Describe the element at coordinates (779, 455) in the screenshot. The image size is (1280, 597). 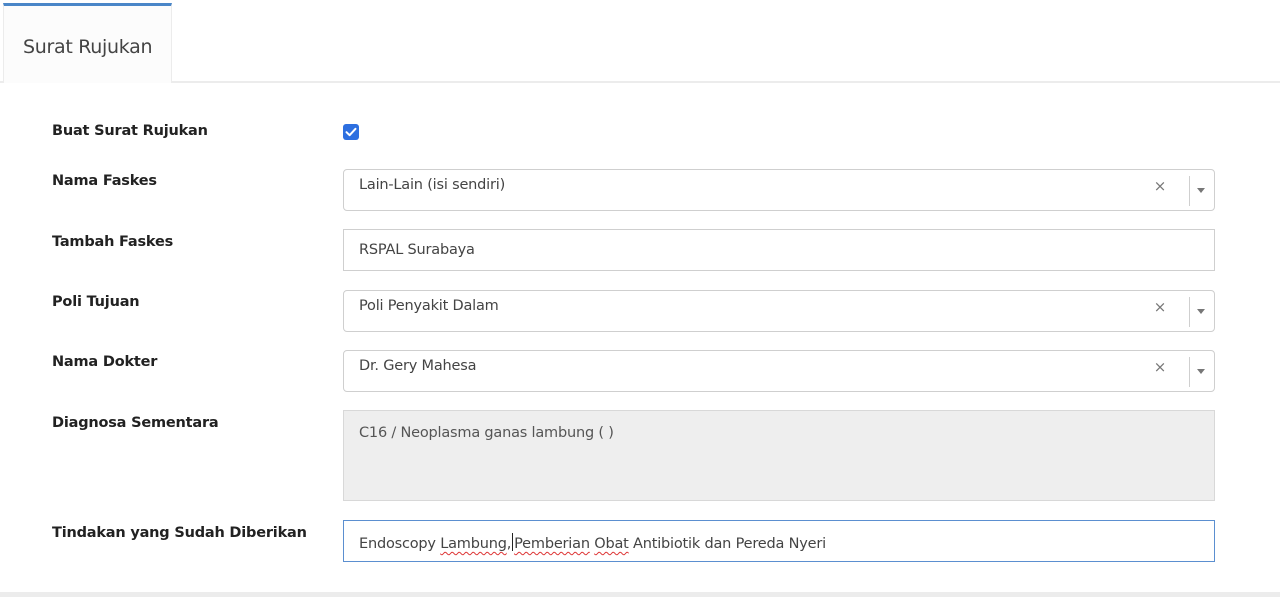
I see `diagnosa-textarea: C16 / Neoplasma ganas lambung ( )` at that location.